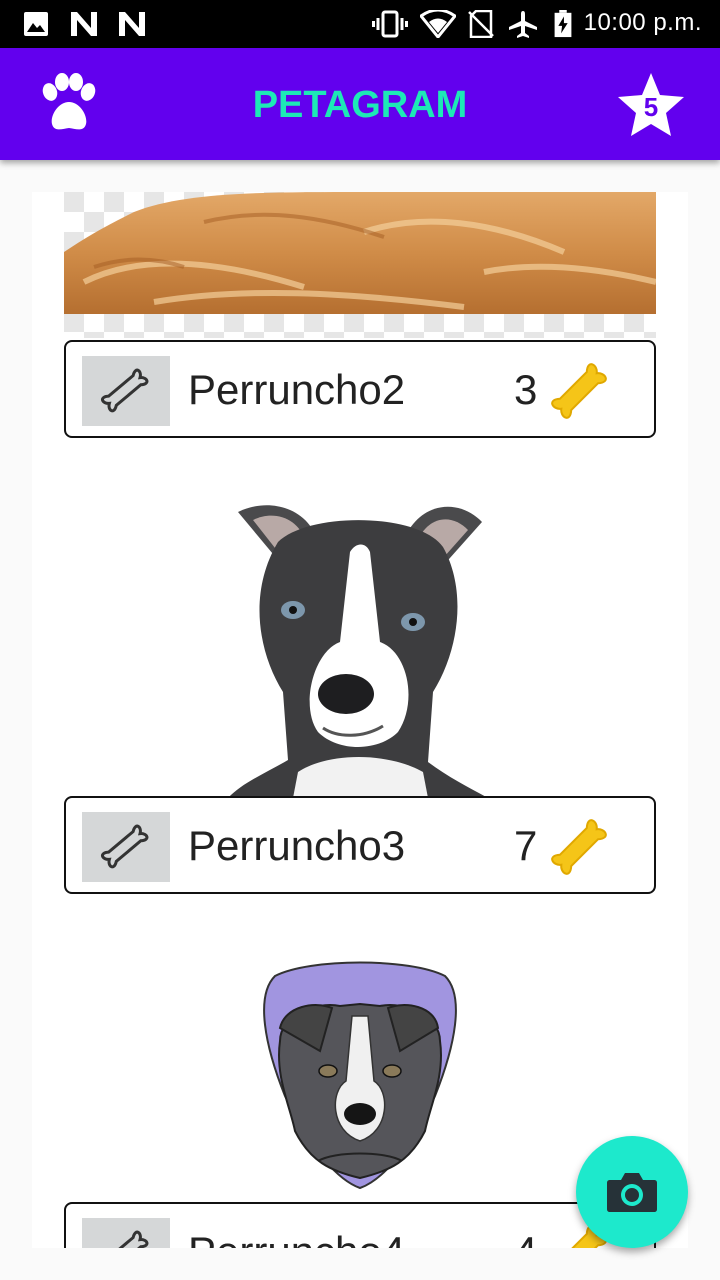 Image resolution: width=720 pixels, height=1280 pixels. What do you see at coordinates (360, 1225) in the screenshot?
I see `pet-info-bar: Perruncho4 4` at bounding box center [360, 1225].